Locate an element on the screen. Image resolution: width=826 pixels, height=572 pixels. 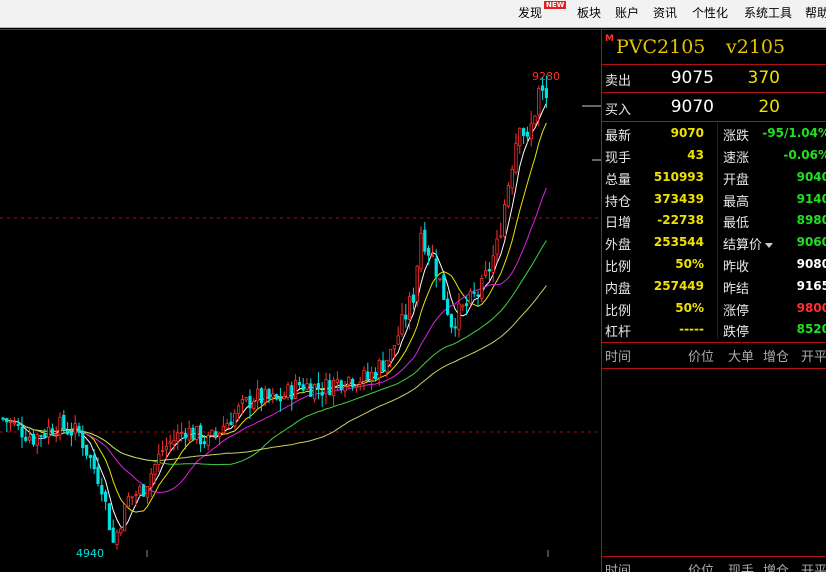
contract-symbol: PVC2105 is located at coordinates (661, 47).